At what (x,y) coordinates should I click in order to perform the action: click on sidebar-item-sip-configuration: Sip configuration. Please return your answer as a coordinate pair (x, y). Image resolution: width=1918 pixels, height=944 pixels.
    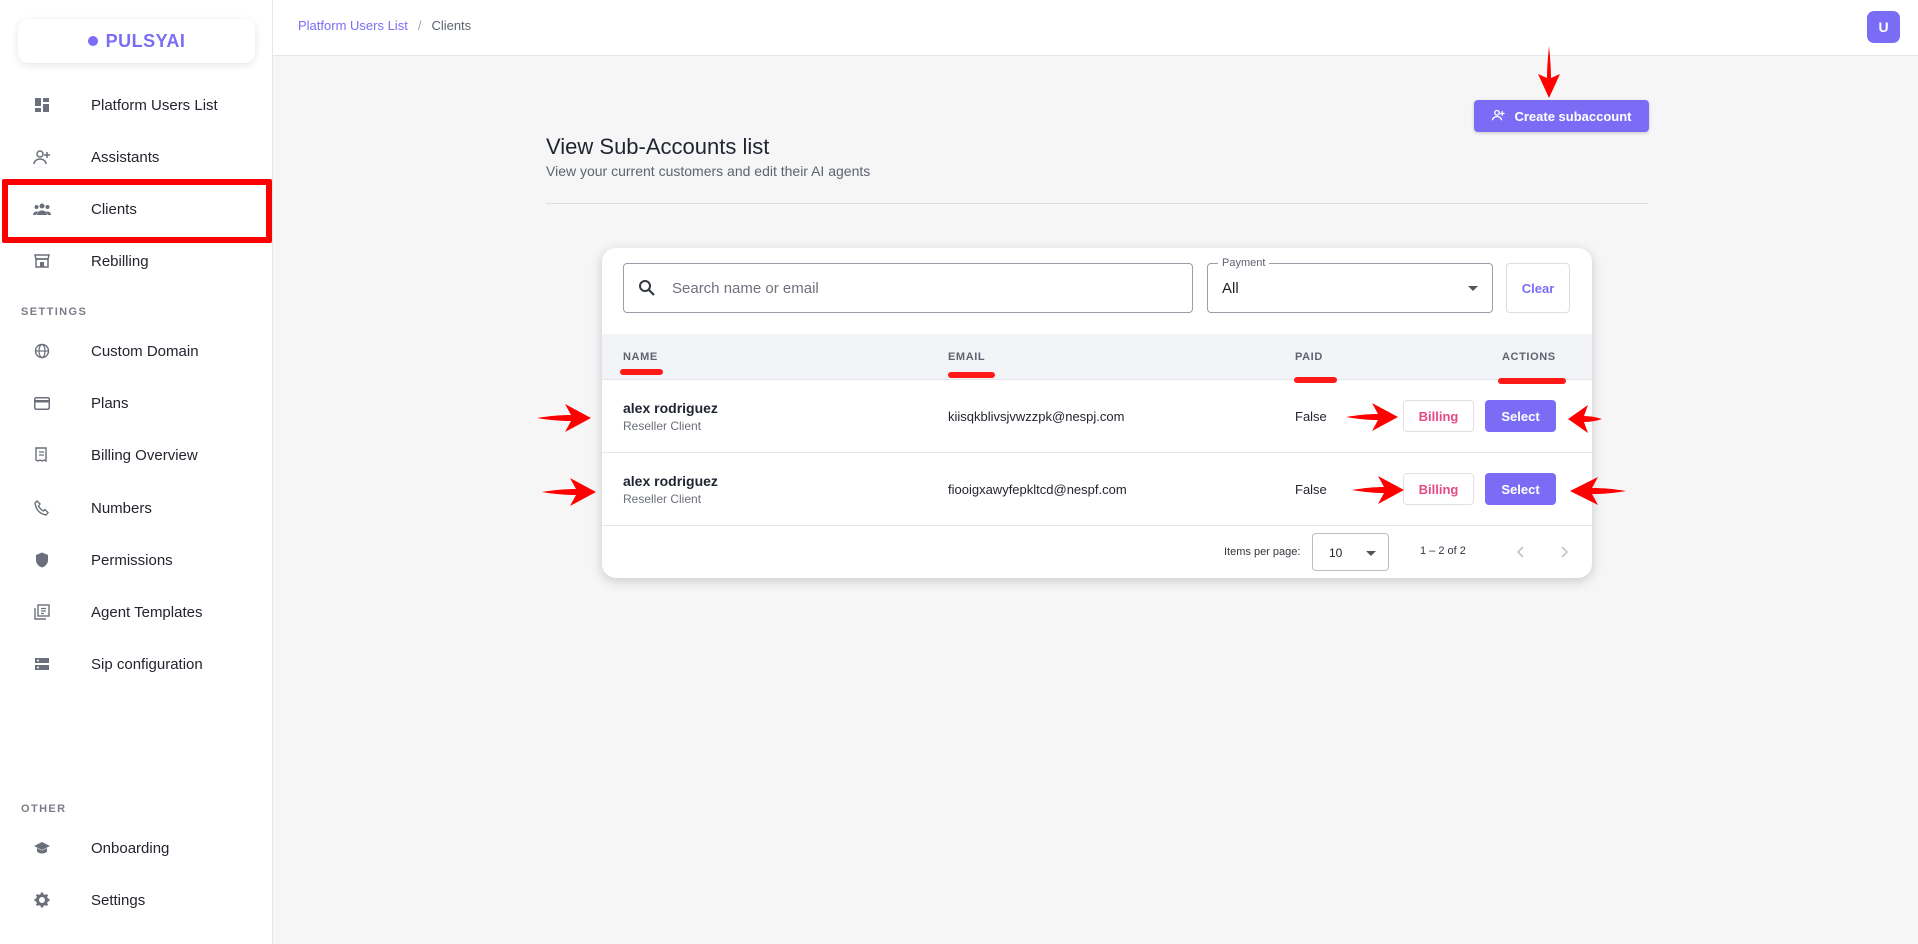
    Looking at the image, I should click on (136, 664).